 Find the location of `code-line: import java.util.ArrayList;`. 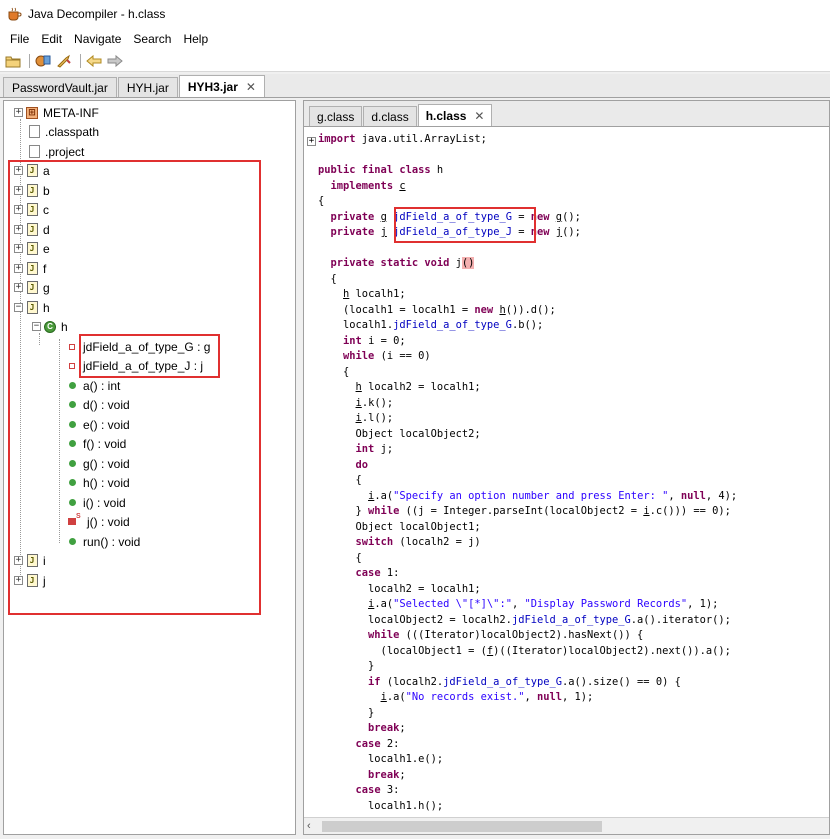

code-line: import java.util.ArrayList; is located at coordinates (402, 139).